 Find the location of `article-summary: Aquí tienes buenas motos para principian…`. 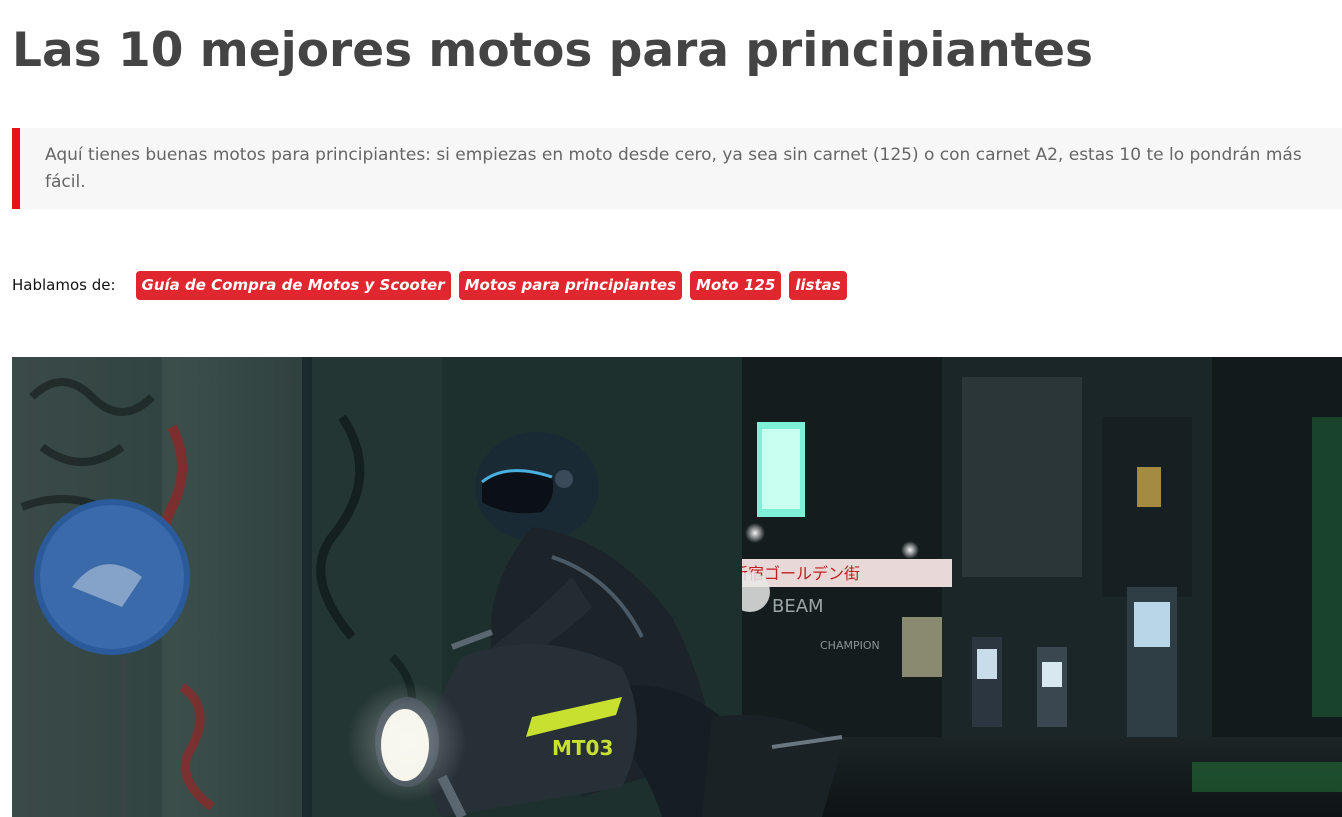

article-summary: Aquí tienes buenas motos para principian… is located at coordinates (677, 168).